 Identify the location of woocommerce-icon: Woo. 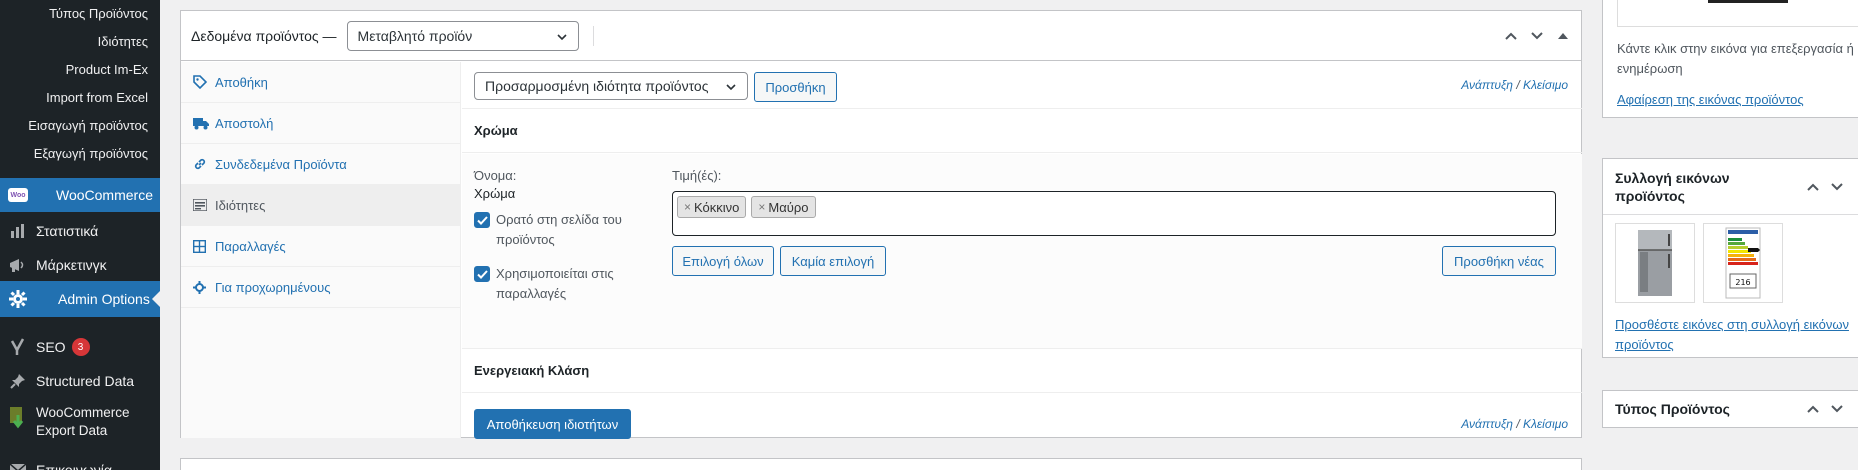
(18, 195).